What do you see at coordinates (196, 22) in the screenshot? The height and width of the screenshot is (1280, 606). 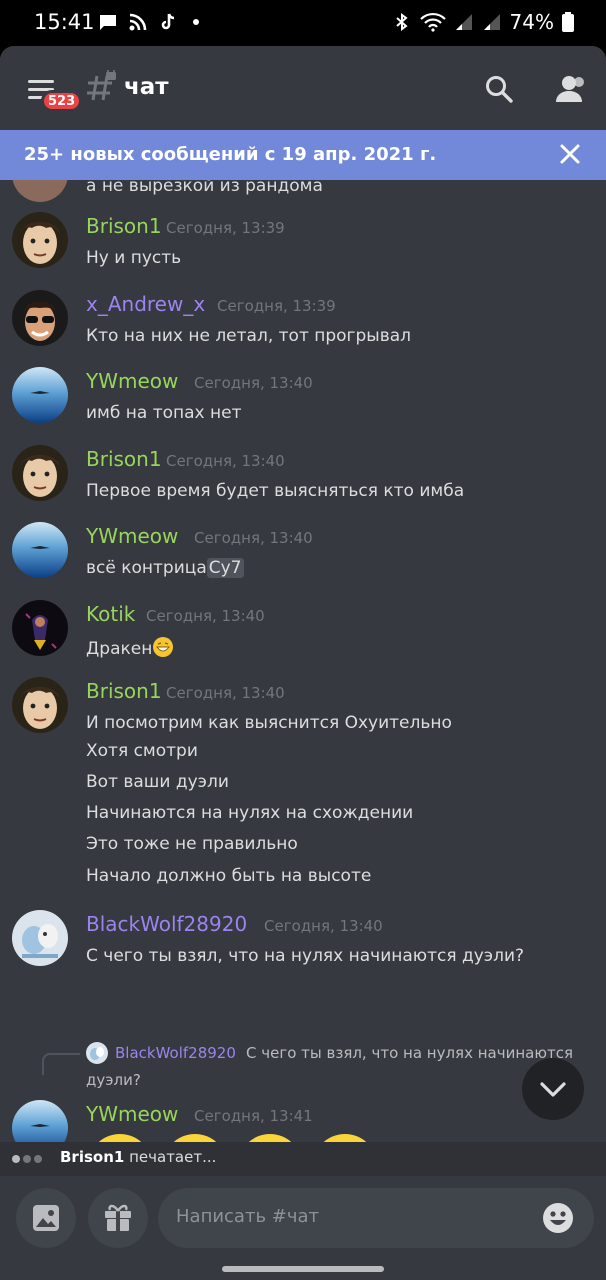 I see `dot-icon` at bounding box center [196, 22].